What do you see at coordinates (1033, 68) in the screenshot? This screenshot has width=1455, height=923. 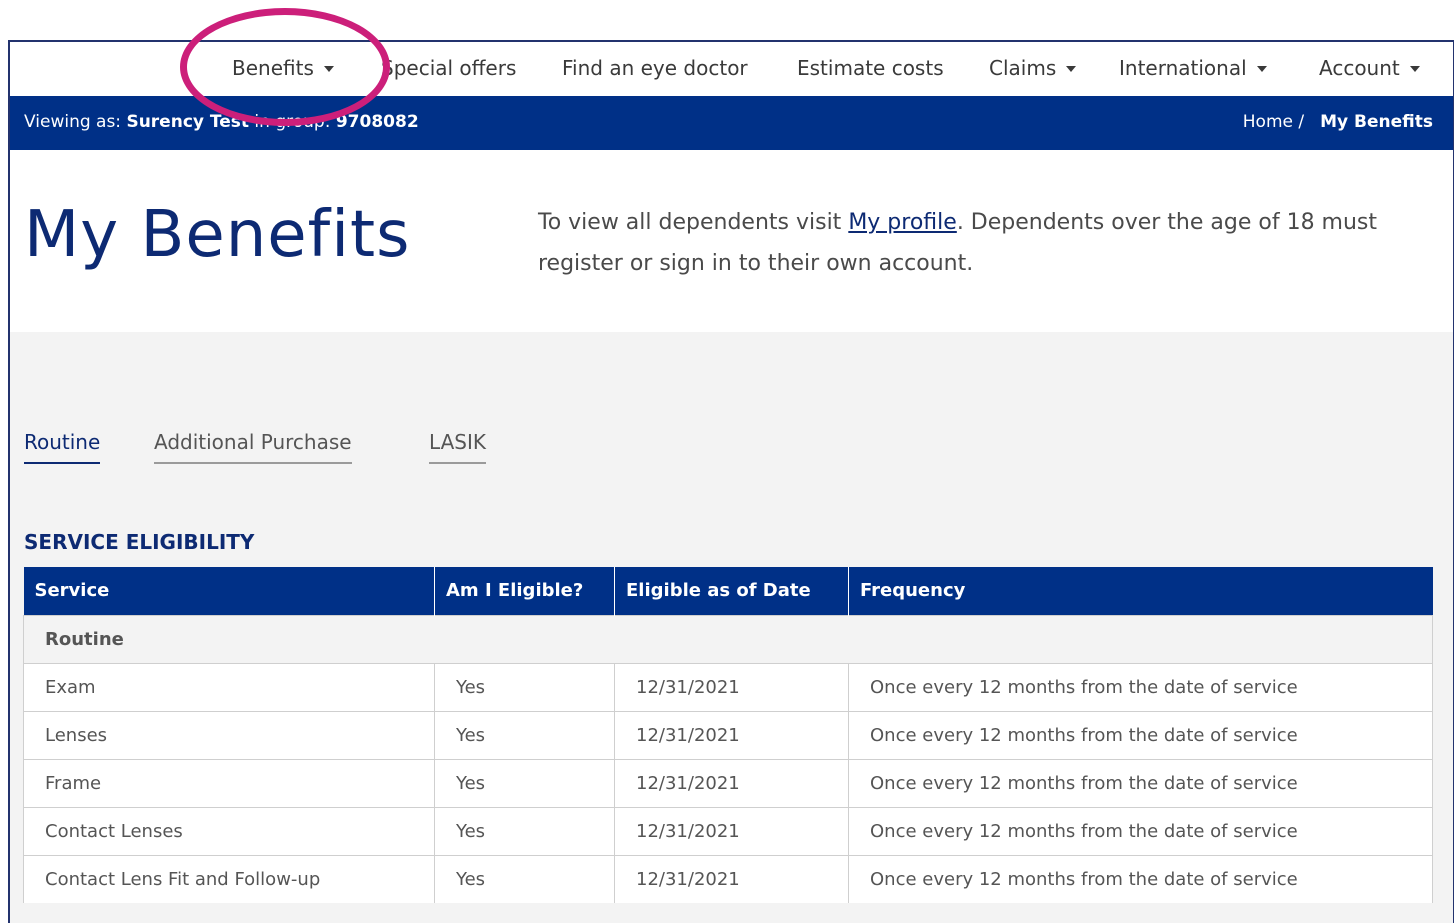 I see `nav-claims: Claims` at bounding box center [1033, 68].